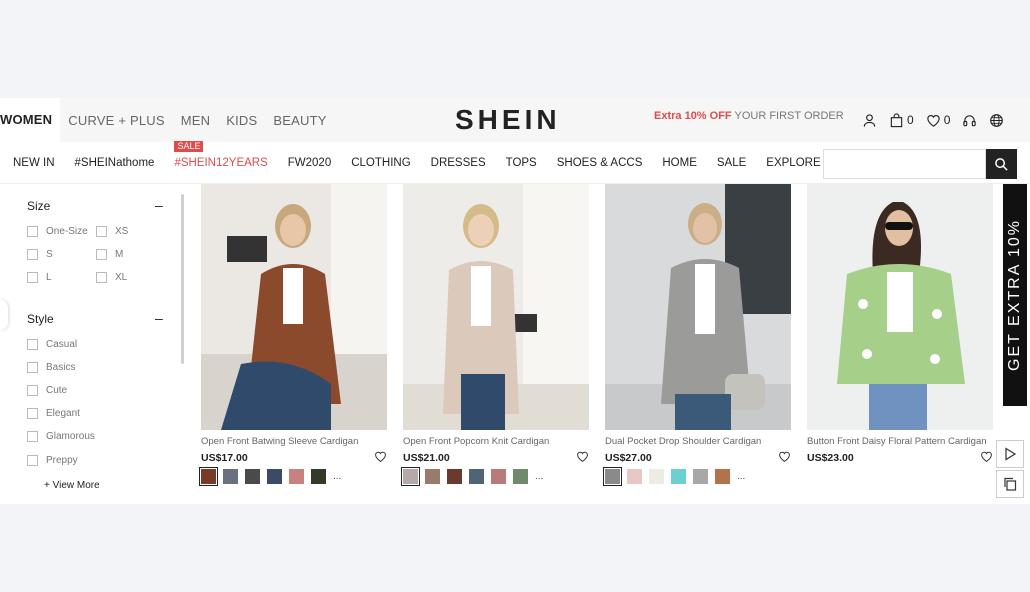 The image size is (1030, 592). What do you see at coordinates (938, 120) in the screenshot?
I see `wishlist-button: 0` at bounding box center [938, 120].